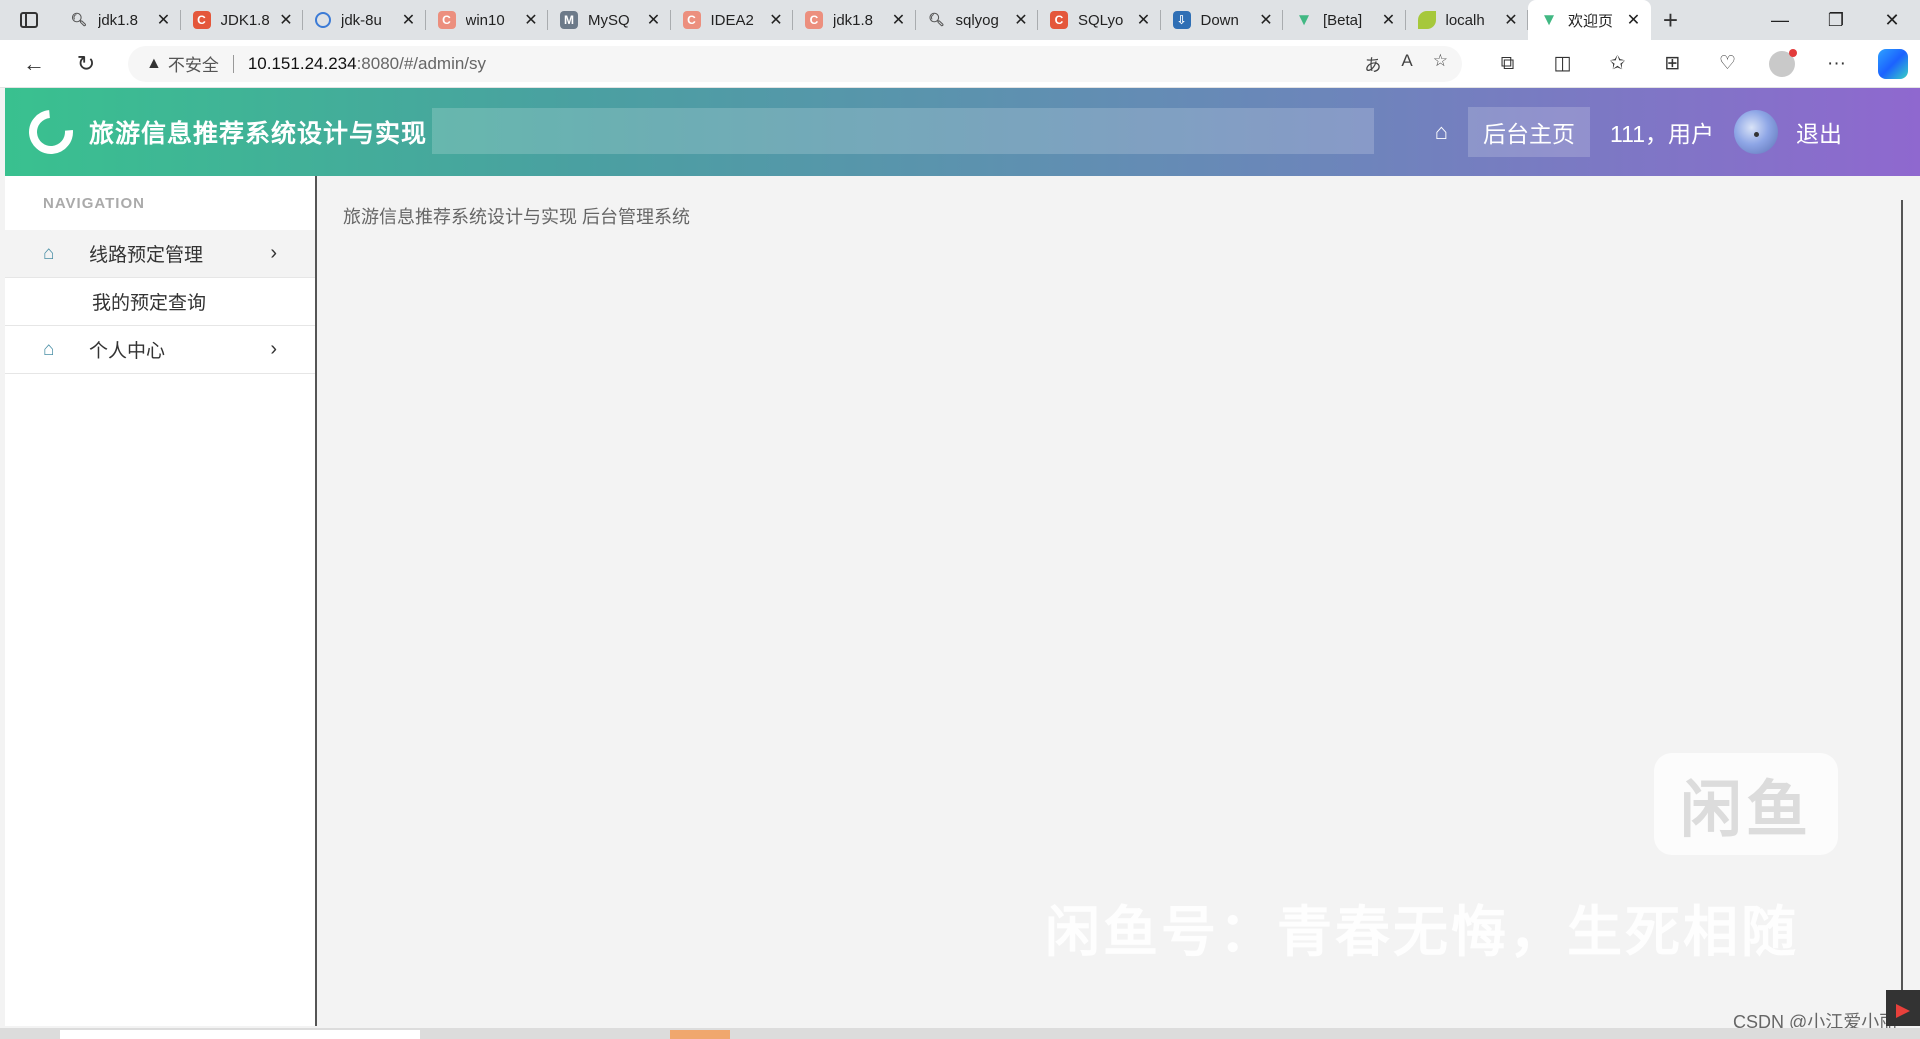 The width and height of the screenshot is (1920, 1039). I want to click on nav-caption: NAVIGATION, so click(94, 203).